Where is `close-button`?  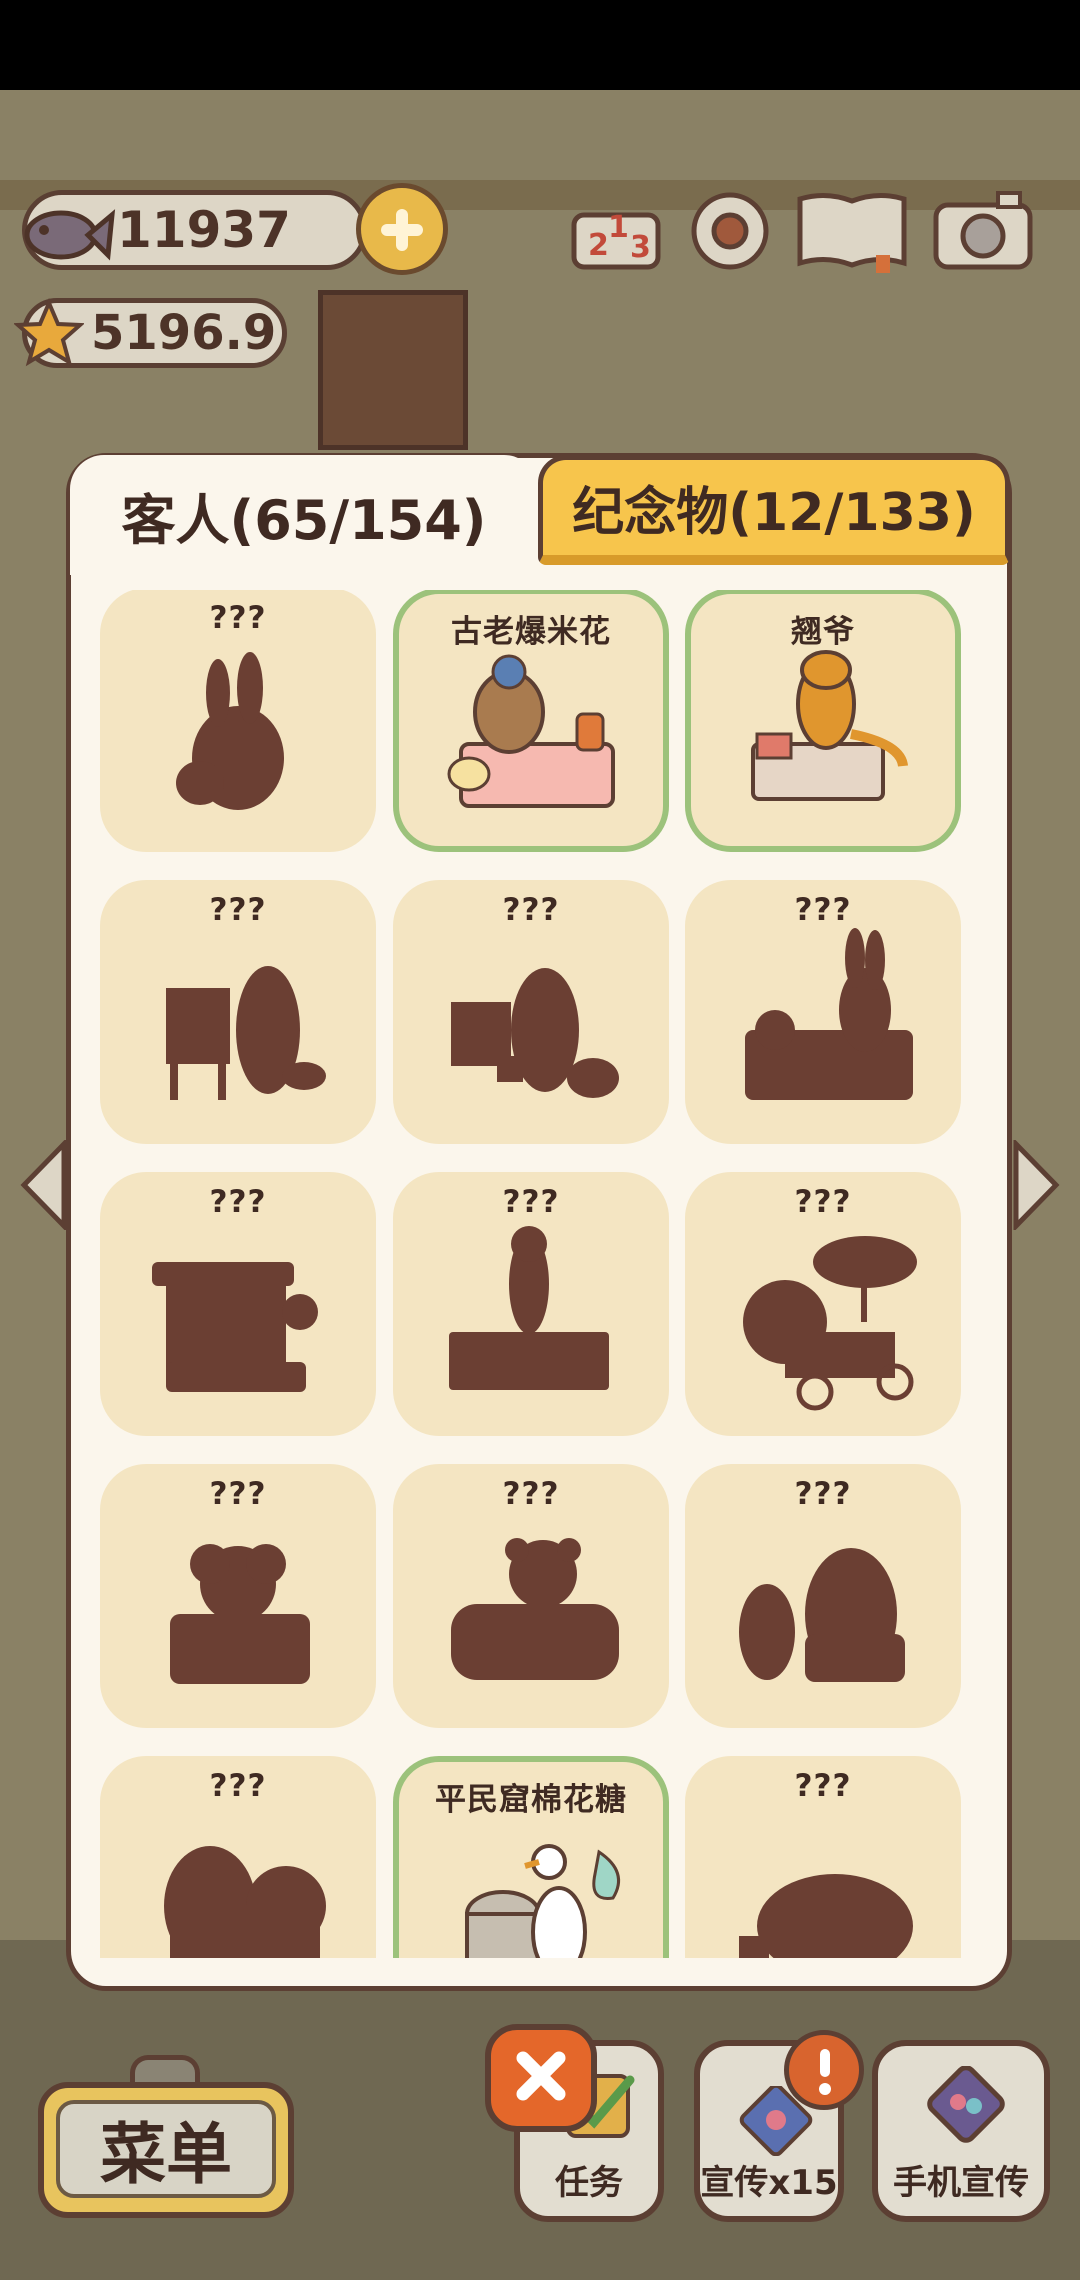
close-button is located at coordinates (541, 2078).